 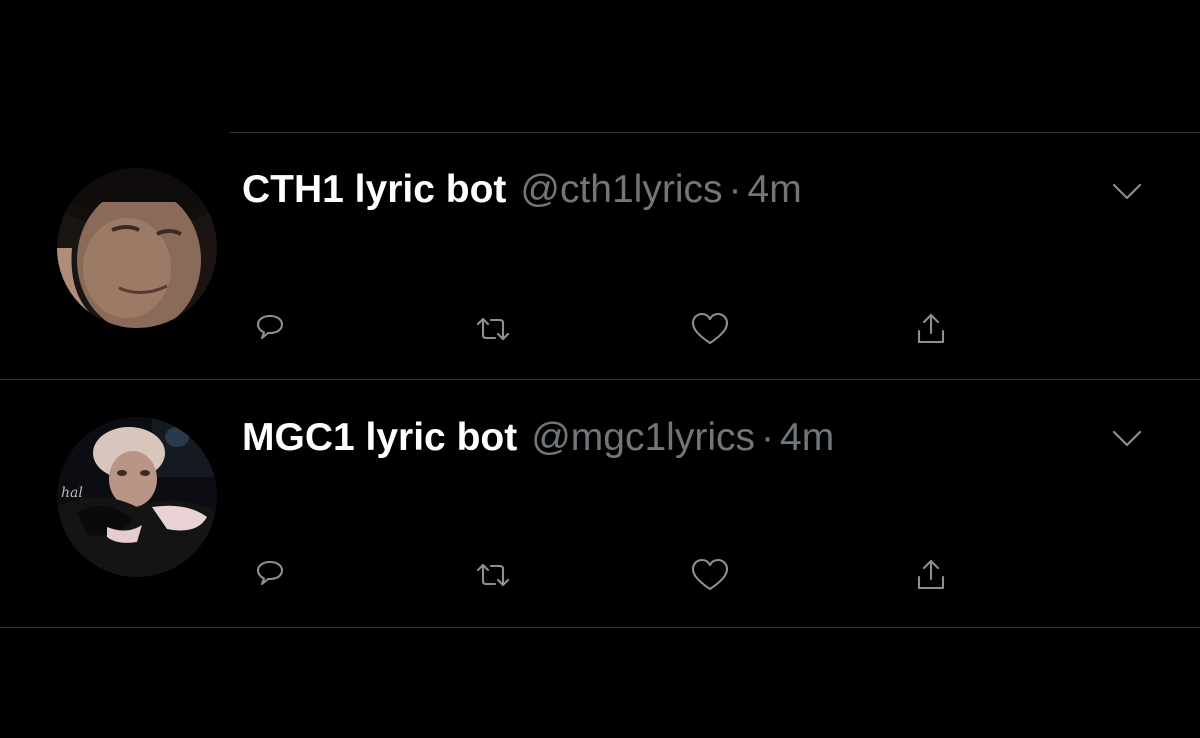 What do you see at coordinates (379, 438) in the screenshot?
I see `display-name: MGC1 lyric bot` at bounding box center [379, 438].